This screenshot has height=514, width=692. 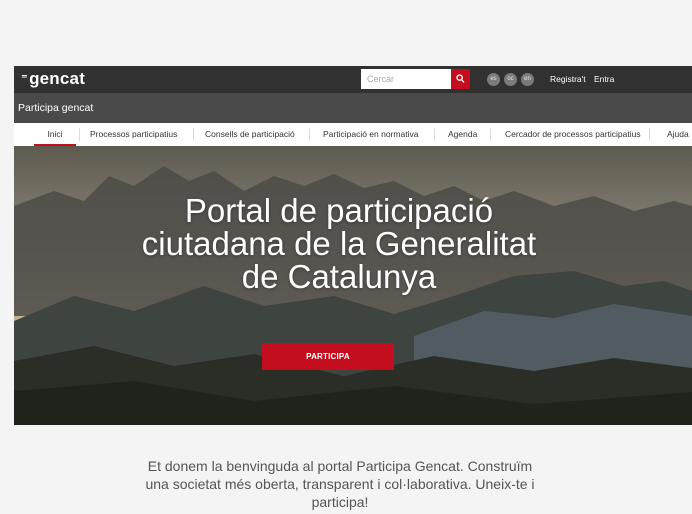 What do you see at coordinates (250, 134) in the screenshot?
I see `nav-item-consells-de-participacio: Consells de participació` at bounding box center [250, 134].